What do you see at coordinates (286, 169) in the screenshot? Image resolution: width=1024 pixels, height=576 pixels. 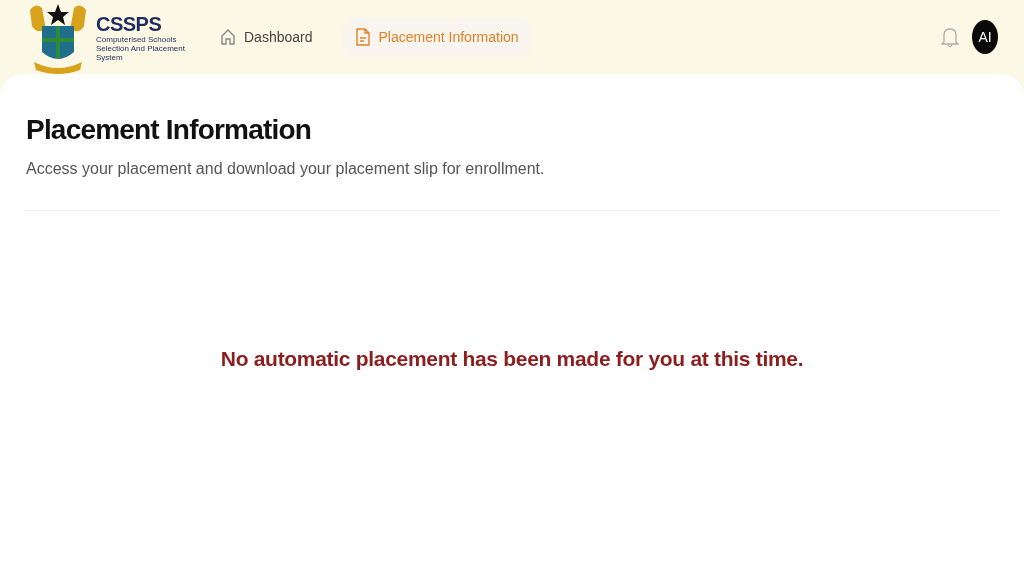 I see `page-description: Access your placement and download your placement slip for enrollment.` at bounding box center [286, 169].